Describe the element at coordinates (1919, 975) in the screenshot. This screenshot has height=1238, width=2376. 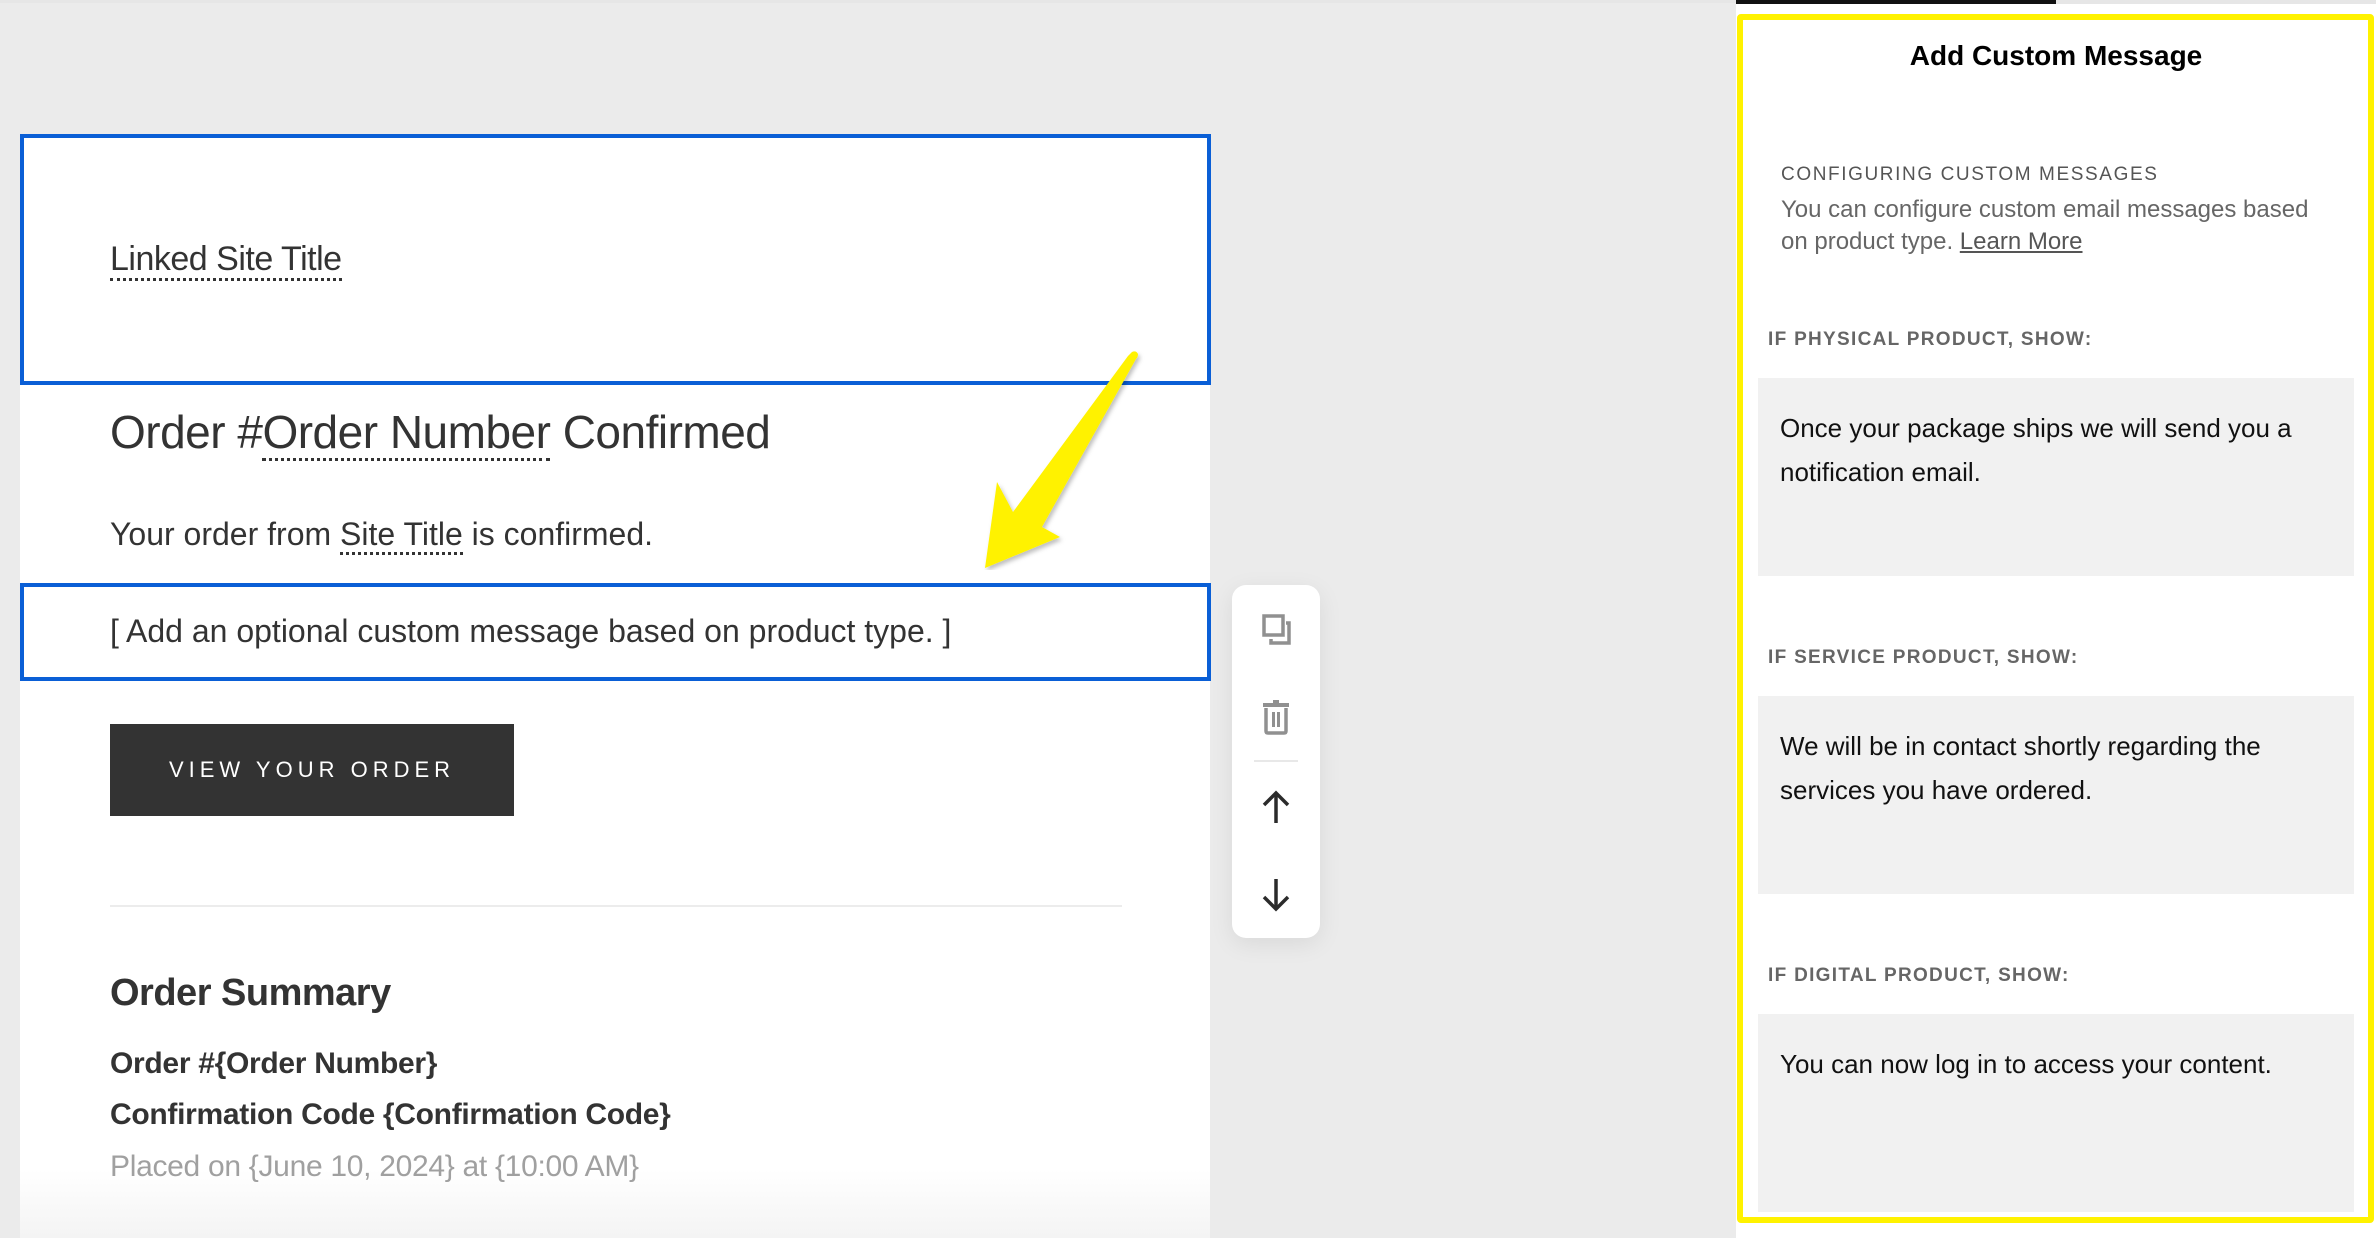
I see `digital-product-label: IF DIGITAL PRODUCT, SHOW:` at that location.